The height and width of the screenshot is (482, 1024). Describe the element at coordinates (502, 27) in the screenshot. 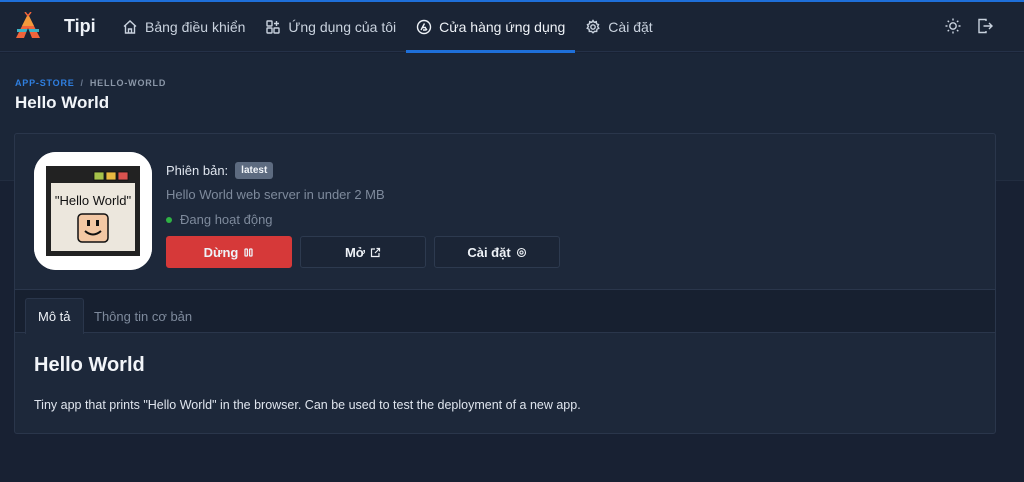

I see `nav-item-label: Cửa hàng ứng dụng` at that location.